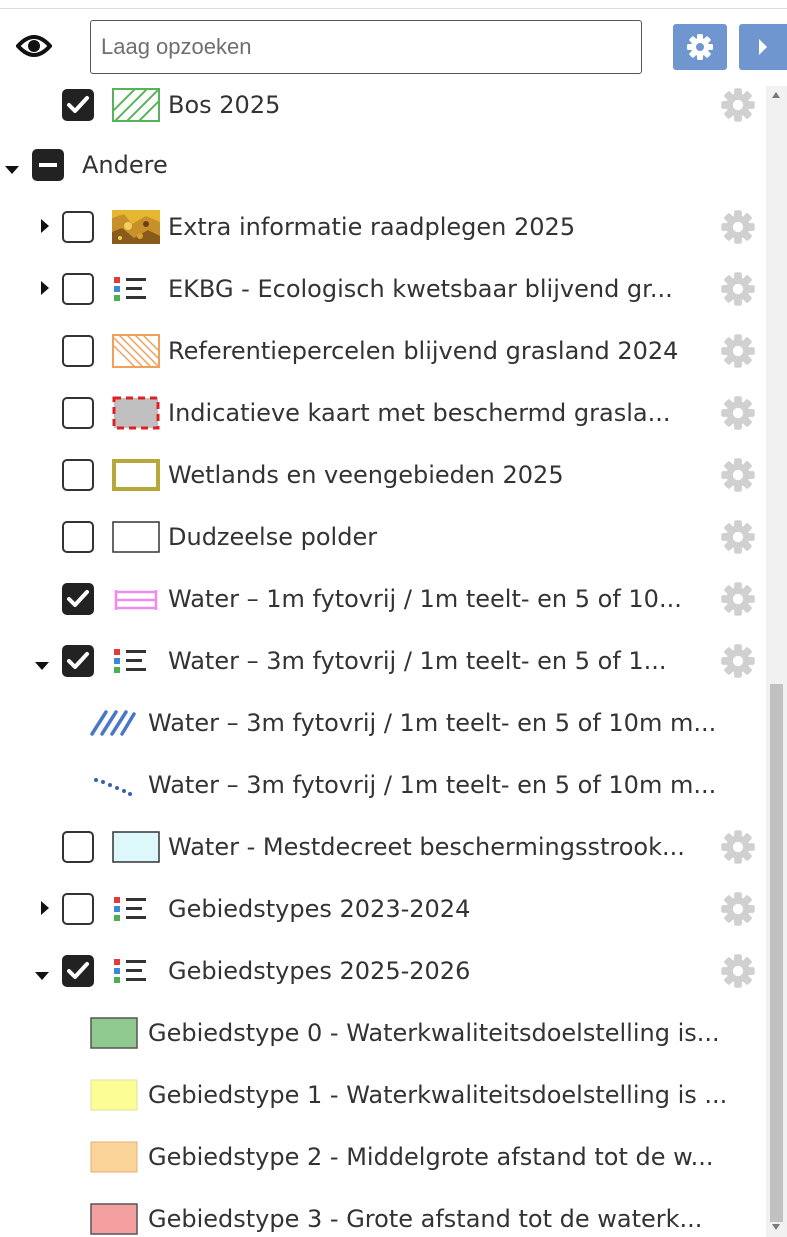  I want to click on layer-label: Bos 2025, so click(224, 105).